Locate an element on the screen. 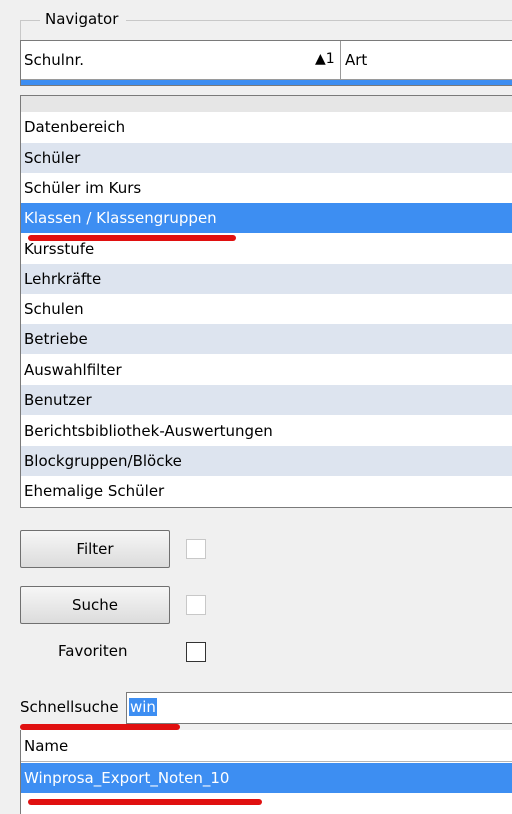 This screenshot has height=814, width=512. favorites-label: Favoriten is located at coordinates (93, 651).